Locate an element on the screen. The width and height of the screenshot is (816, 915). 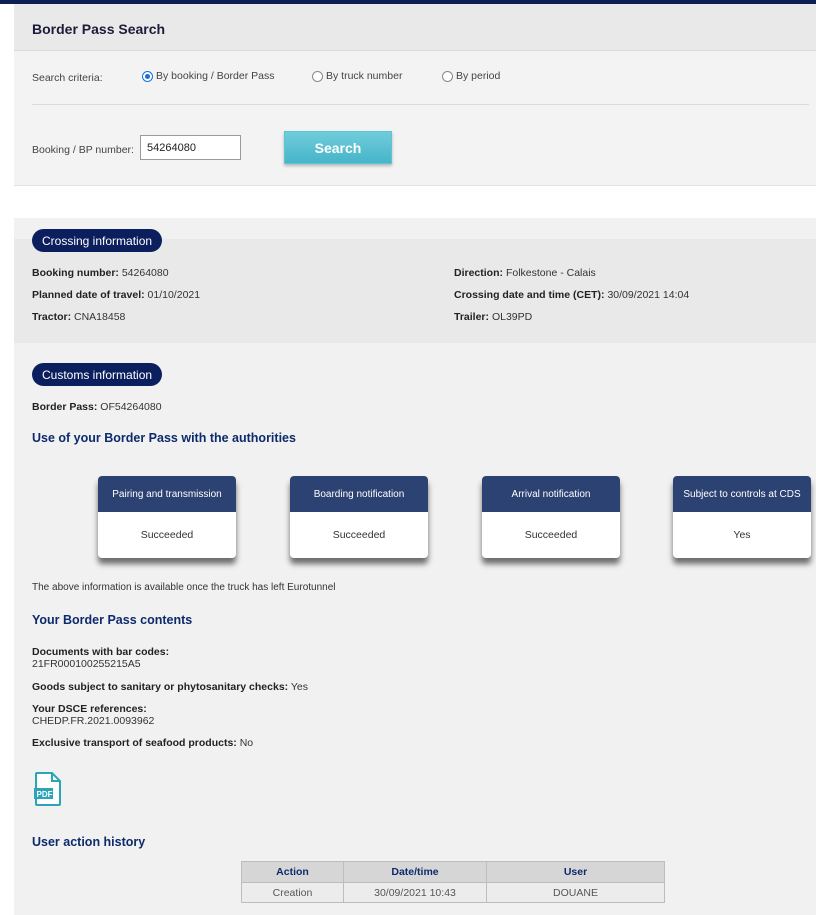
booking-number-value: 54264080 is located at coordinates (145, 273).